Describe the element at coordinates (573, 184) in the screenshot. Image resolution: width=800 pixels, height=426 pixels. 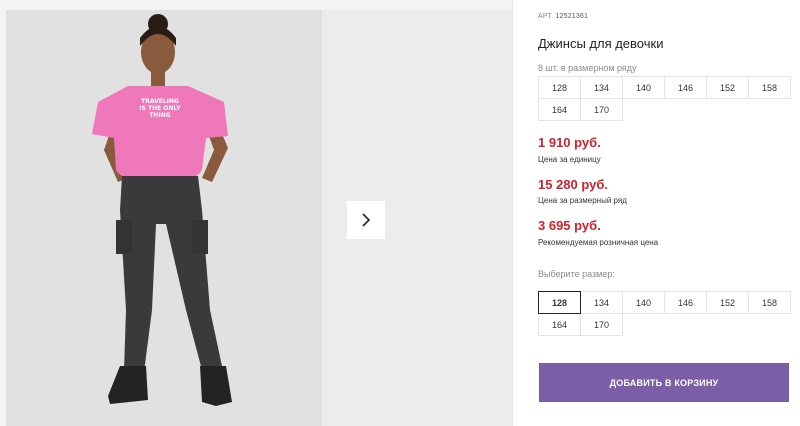
I see `price-pack: 15 280 руб.` at that location.